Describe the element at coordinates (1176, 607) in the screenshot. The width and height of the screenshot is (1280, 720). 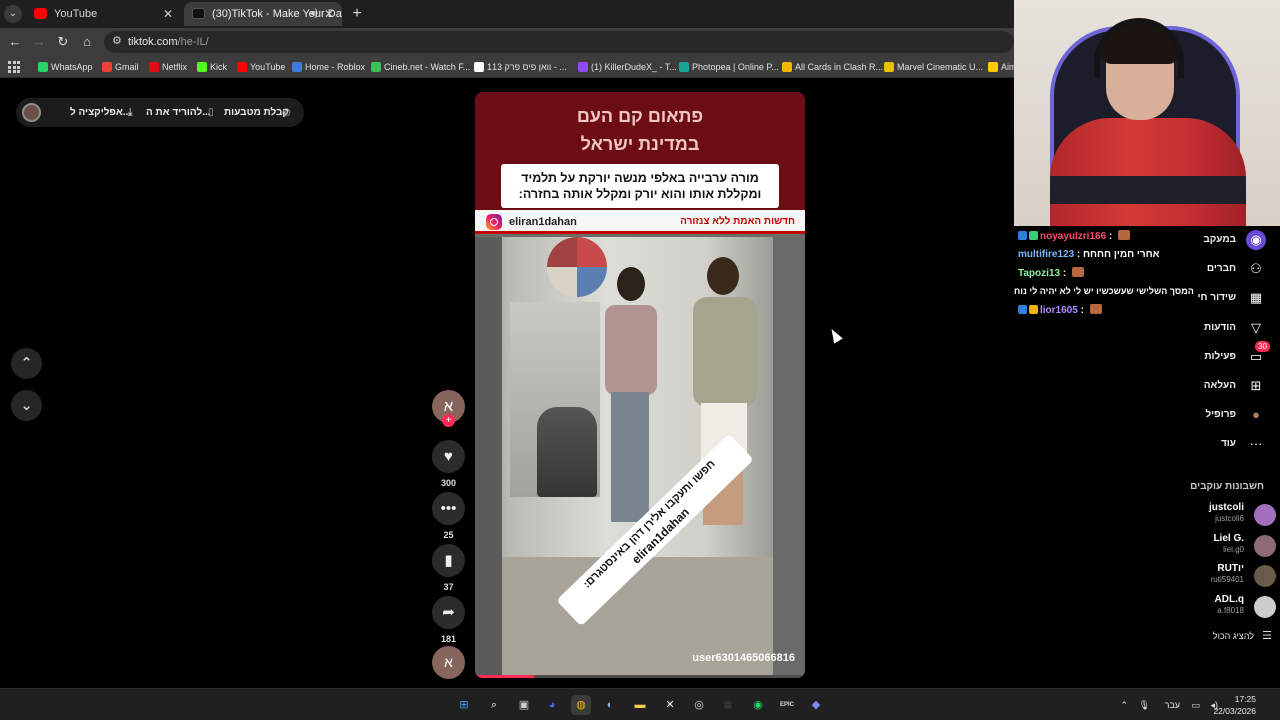
I see `following-account: ADL.q a.f8018` at that location.